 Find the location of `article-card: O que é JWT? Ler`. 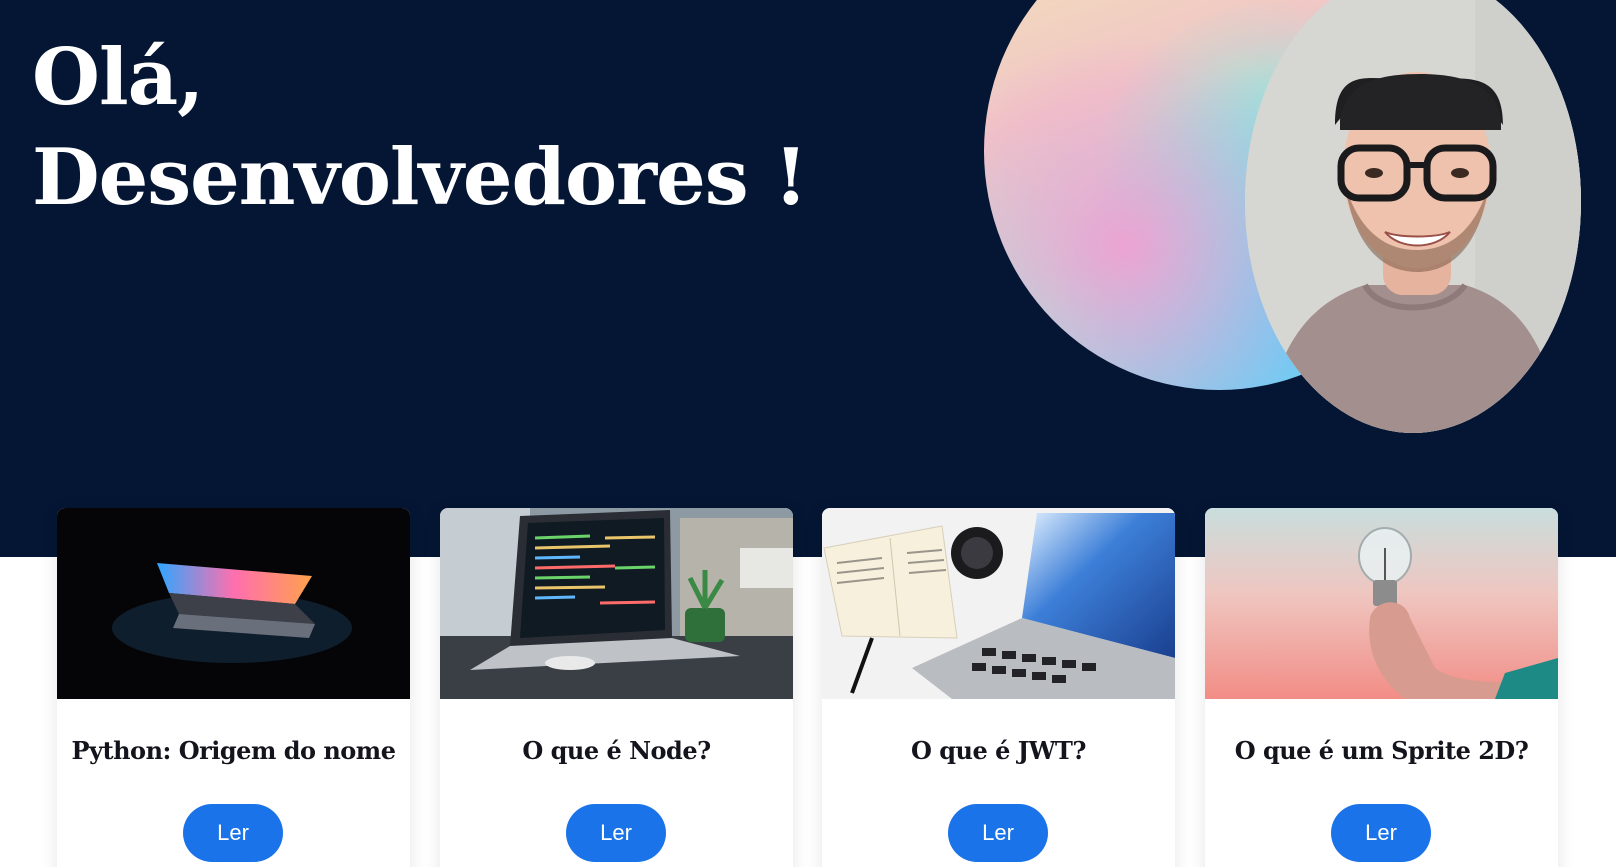

article-card: O que é JWT? Ler is located at coordinates (998, 687).